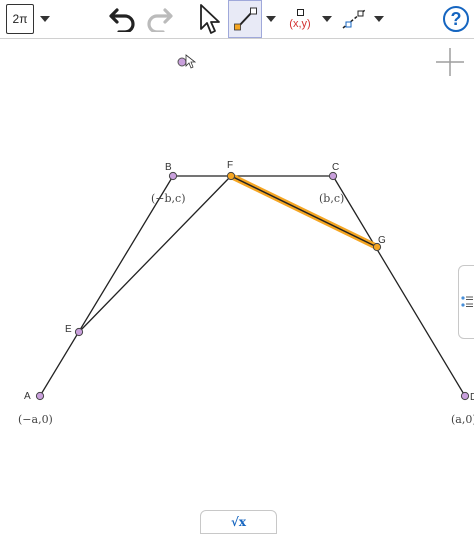 Image resolution: width=474 pixels, height=534 pixels. I want to click on point-label-G: G, so click(382, 240).